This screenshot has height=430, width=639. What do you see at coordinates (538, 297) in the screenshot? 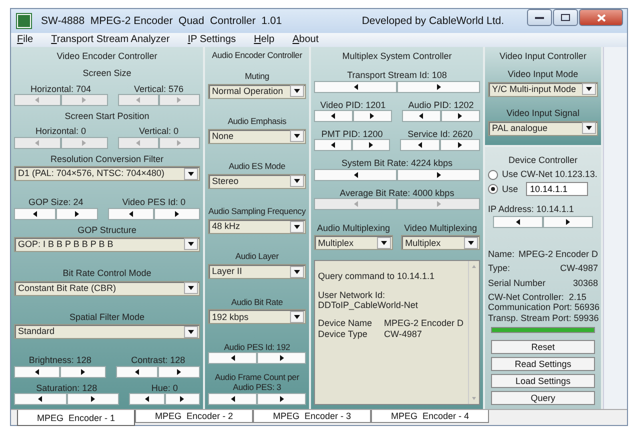
I see `status-text: CW-Net Controller: 2.15` at bounding box center [538, 297].